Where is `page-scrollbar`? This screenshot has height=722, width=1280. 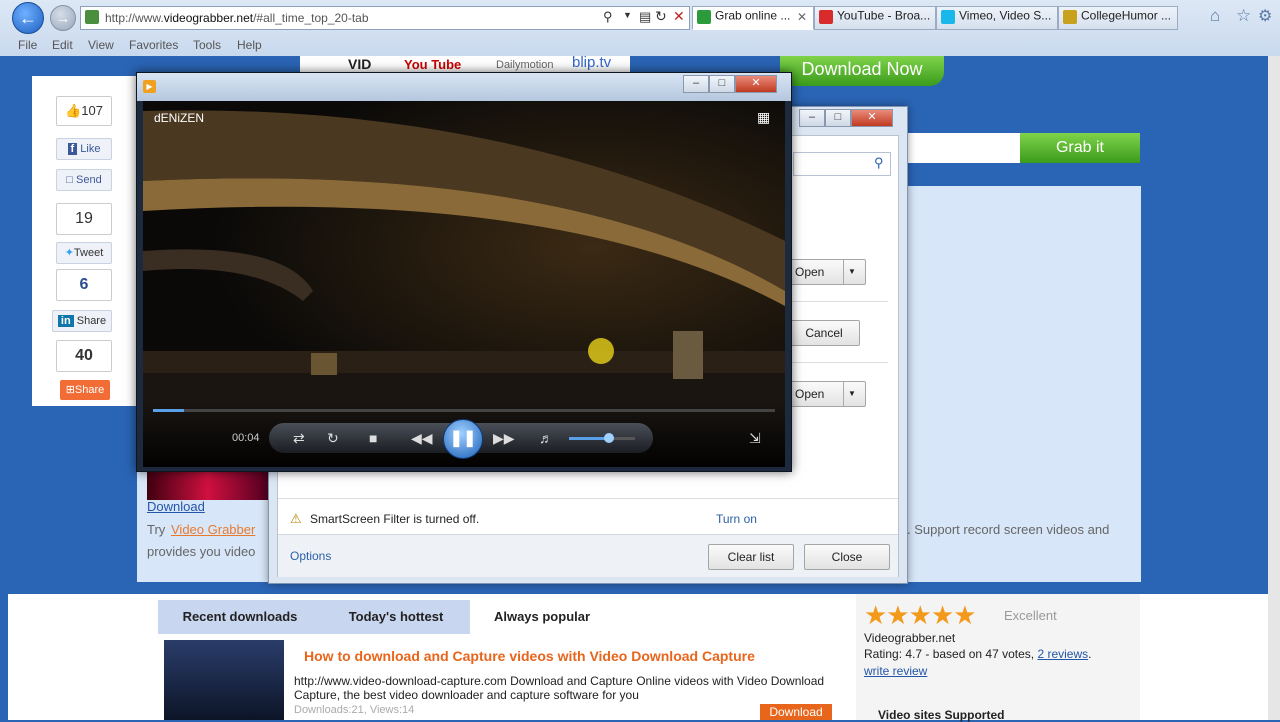 page-scrollbar is located at coordinates (1274, 388).